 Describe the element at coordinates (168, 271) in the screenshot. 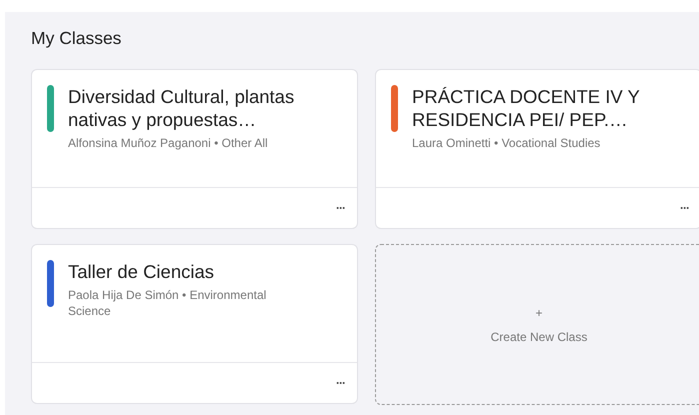

I see `class-title: Taller de Ciencias` at that location.